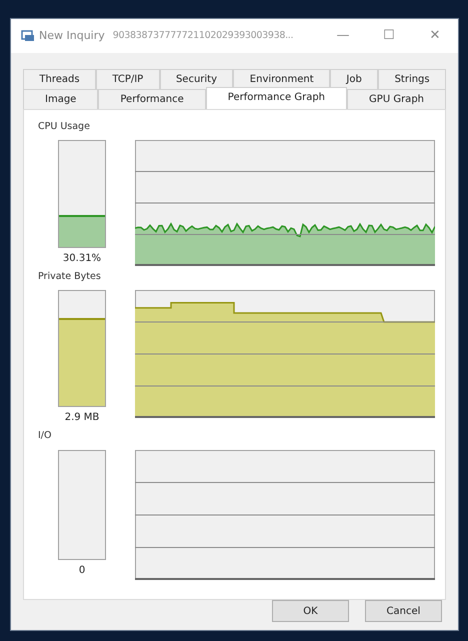 This screenshot has width=468, height=641. Describe the element at coordinates (396, 98) in the screenshot. I see `tab: GPU Graph` at that location.